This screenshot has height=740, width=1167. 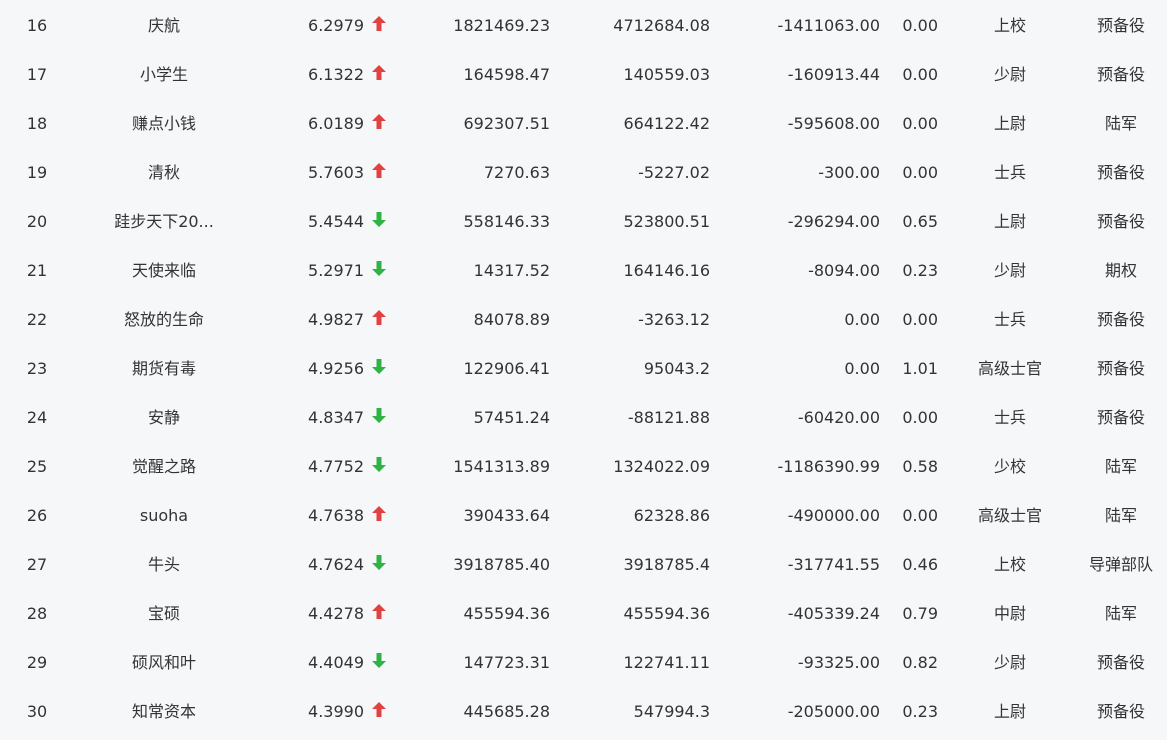 What do you see at coordinates (838, 662) in the screenshot?
I see `value-3-cell: -93325.00` at bounding box center [838, 662].